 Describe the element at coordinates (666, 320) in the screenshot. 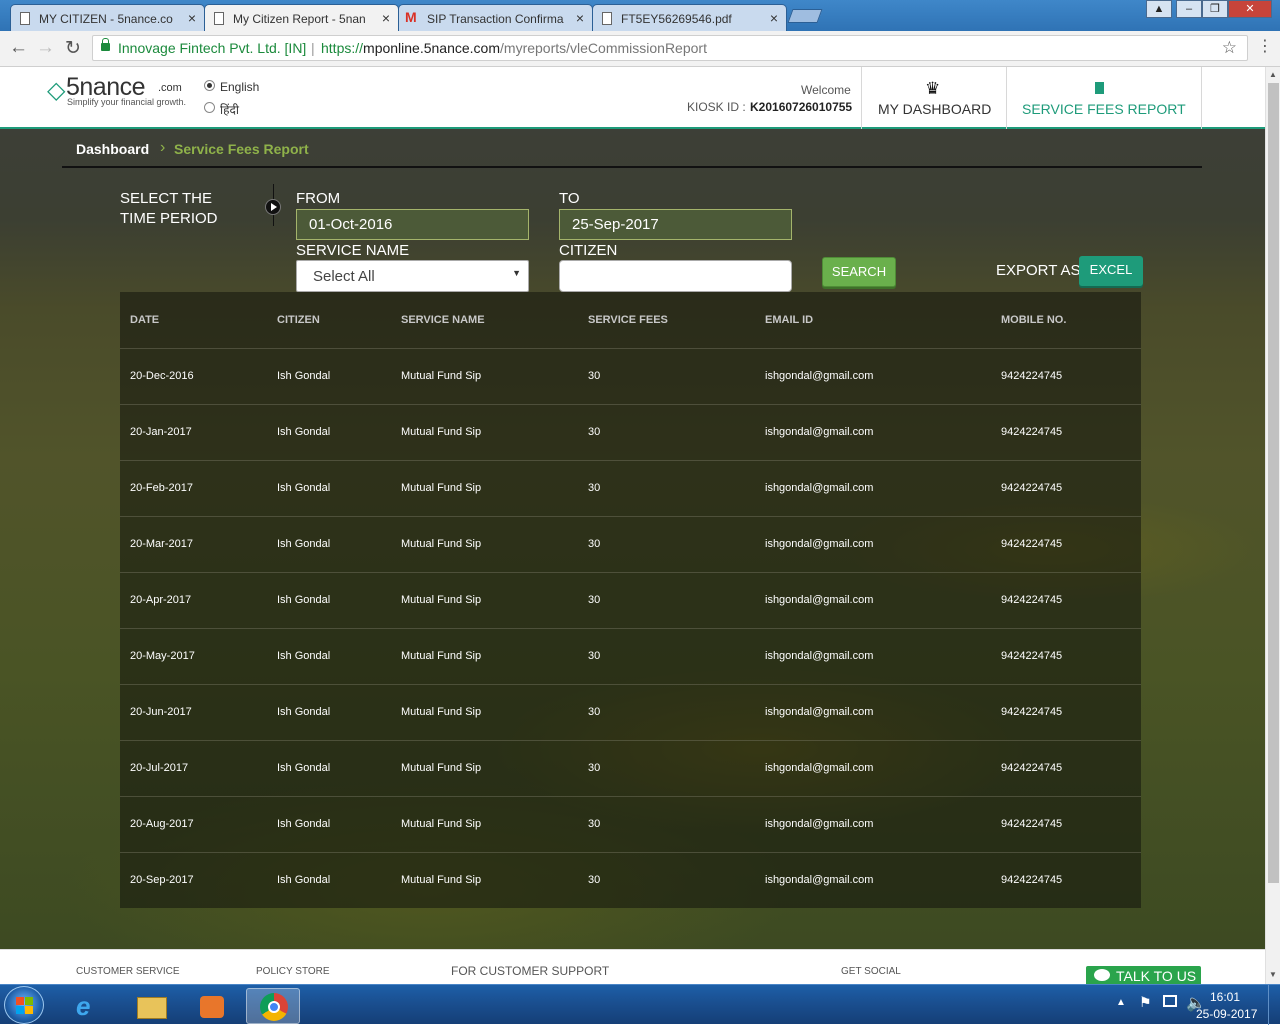

I see `column-header-service-fees: SERVICE FEES` at that location.